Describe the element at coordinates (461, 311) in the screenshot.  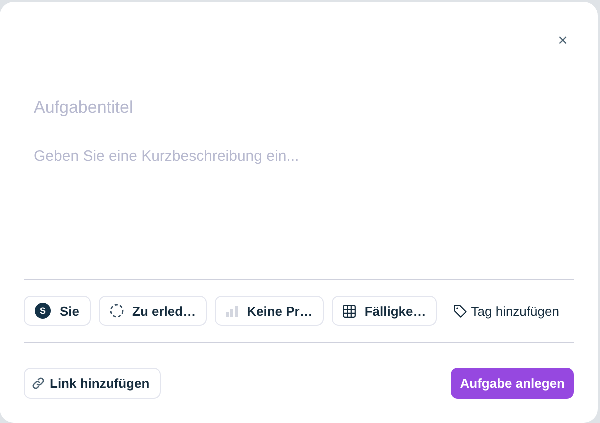
I see `tag-icon` at that location.